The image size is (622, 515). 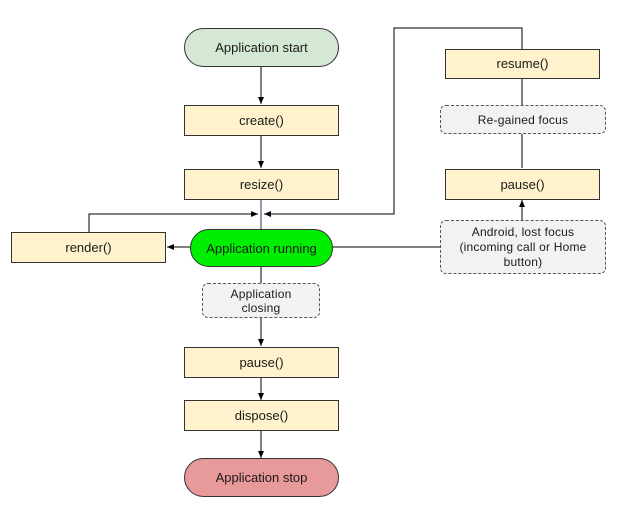 What do you see at coordinates (88, 247) in the screenshot?
I see `render-node: render()` at bounding box center [88, 247].